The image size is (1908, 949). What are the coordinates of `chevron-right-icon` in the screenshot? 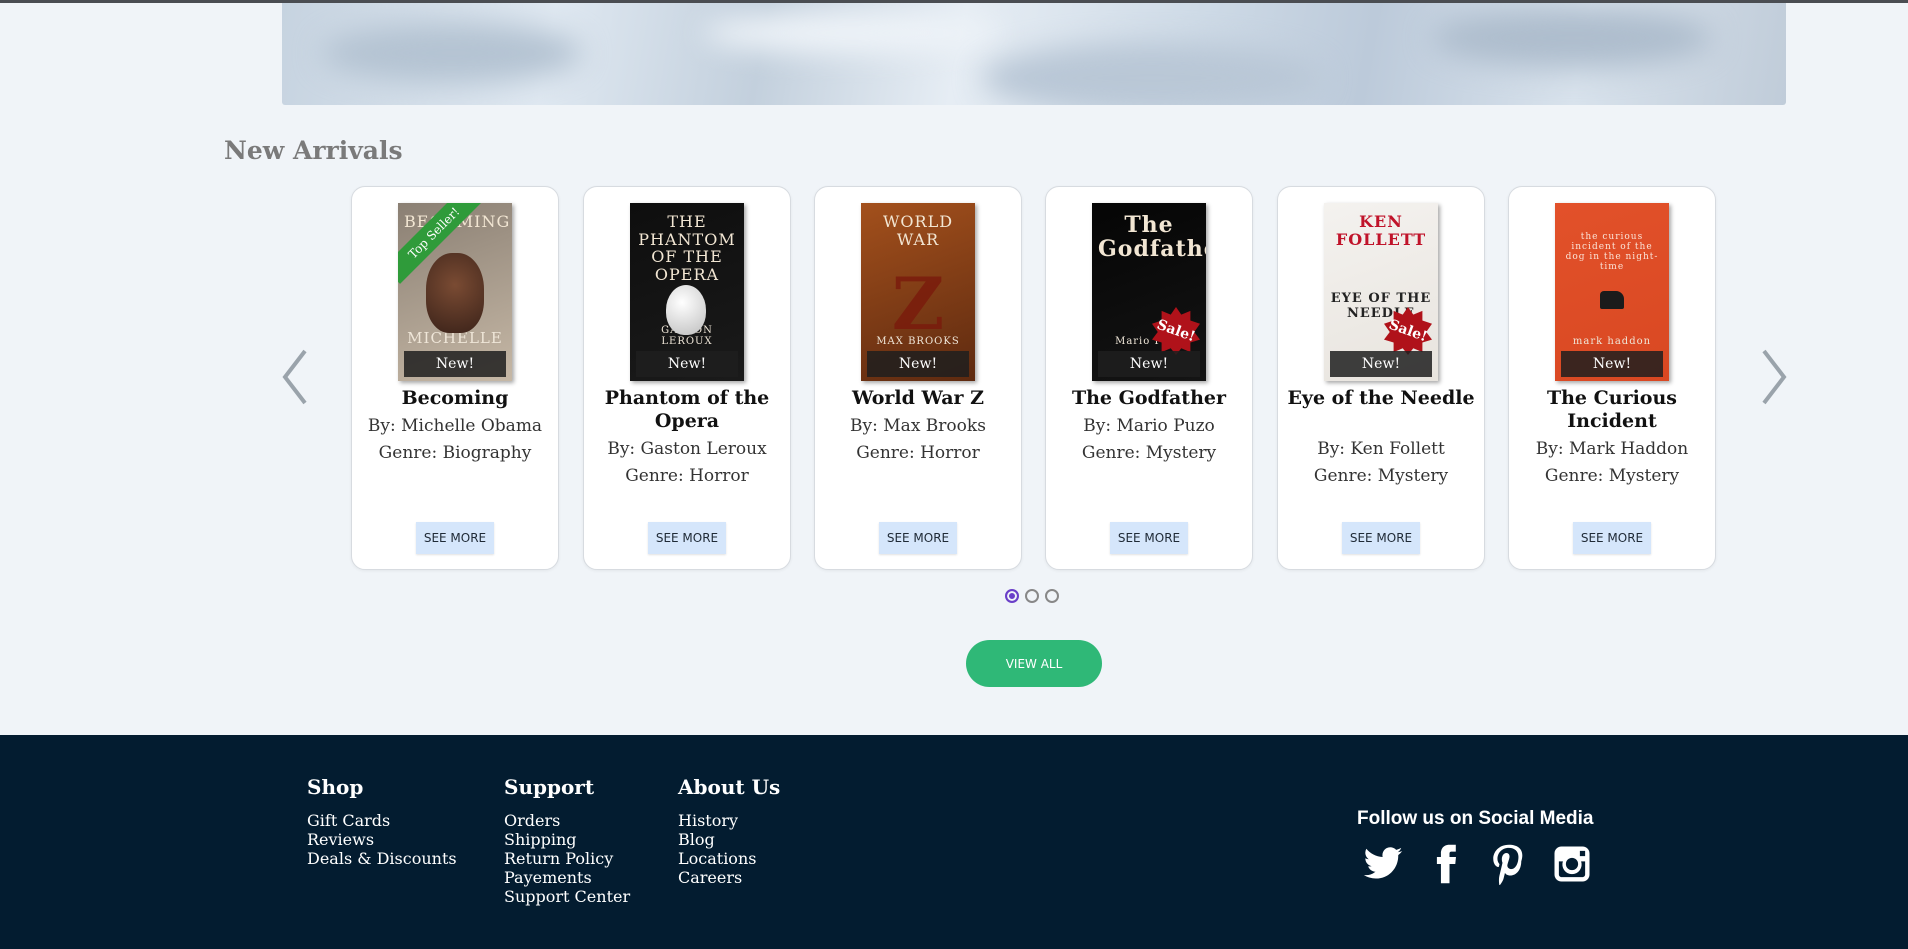 It's located at (1774, 377).